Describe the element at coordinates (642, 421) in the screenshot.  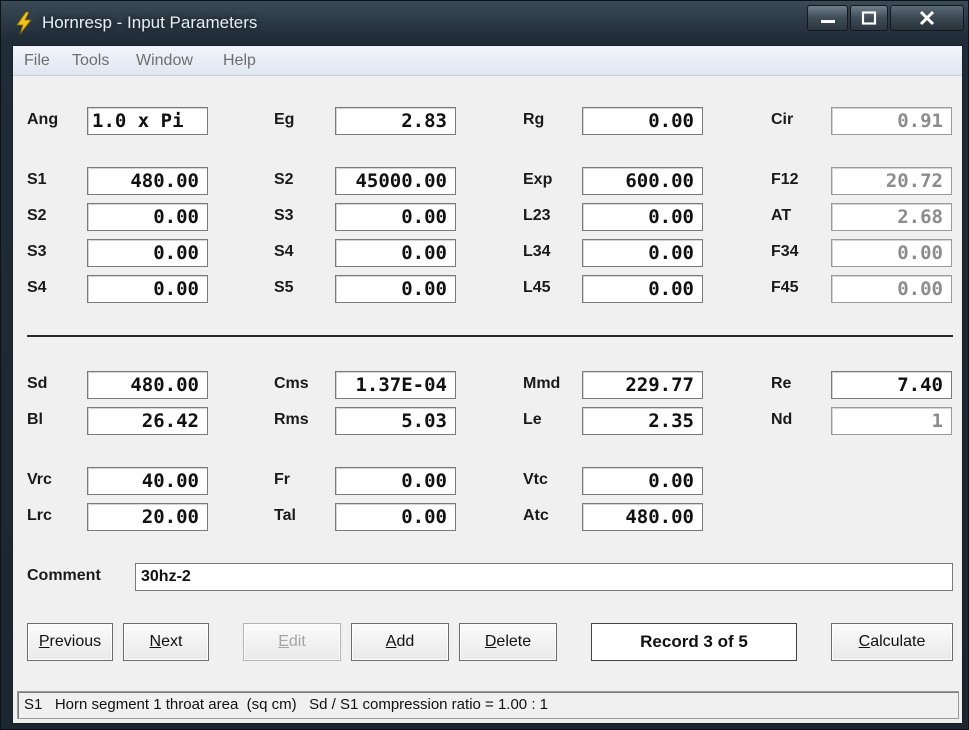
I see `field-le: 2.35` at that location.